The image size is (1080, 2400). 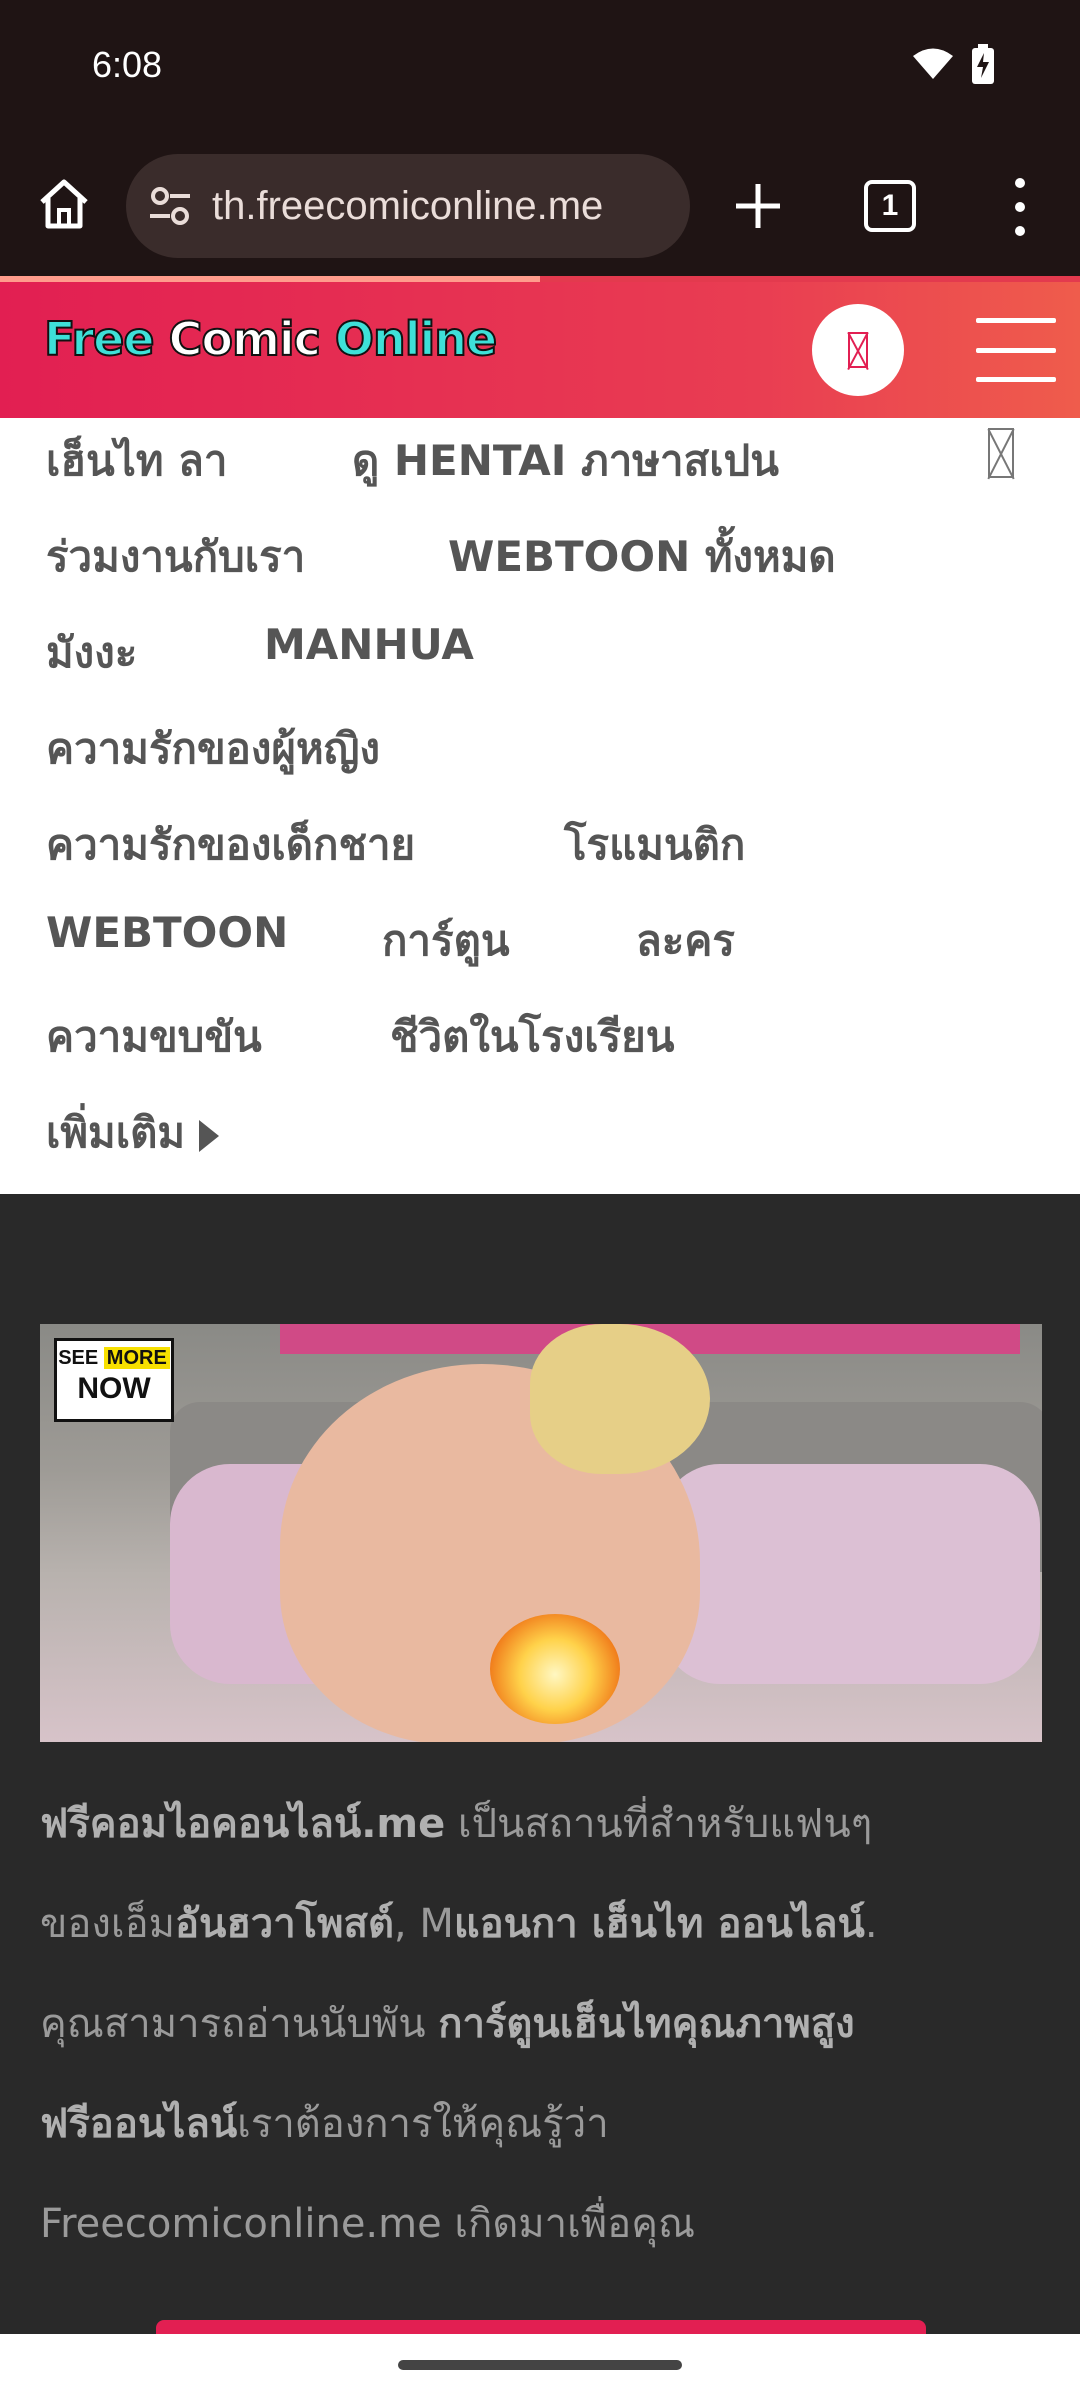 What do you see at coordinates (368, 2224) in the screenshot?
I see `desc-line-5: Freecomiconline.me เกิดมาเพื่อคุณ` at bounding box center [368, 2224].